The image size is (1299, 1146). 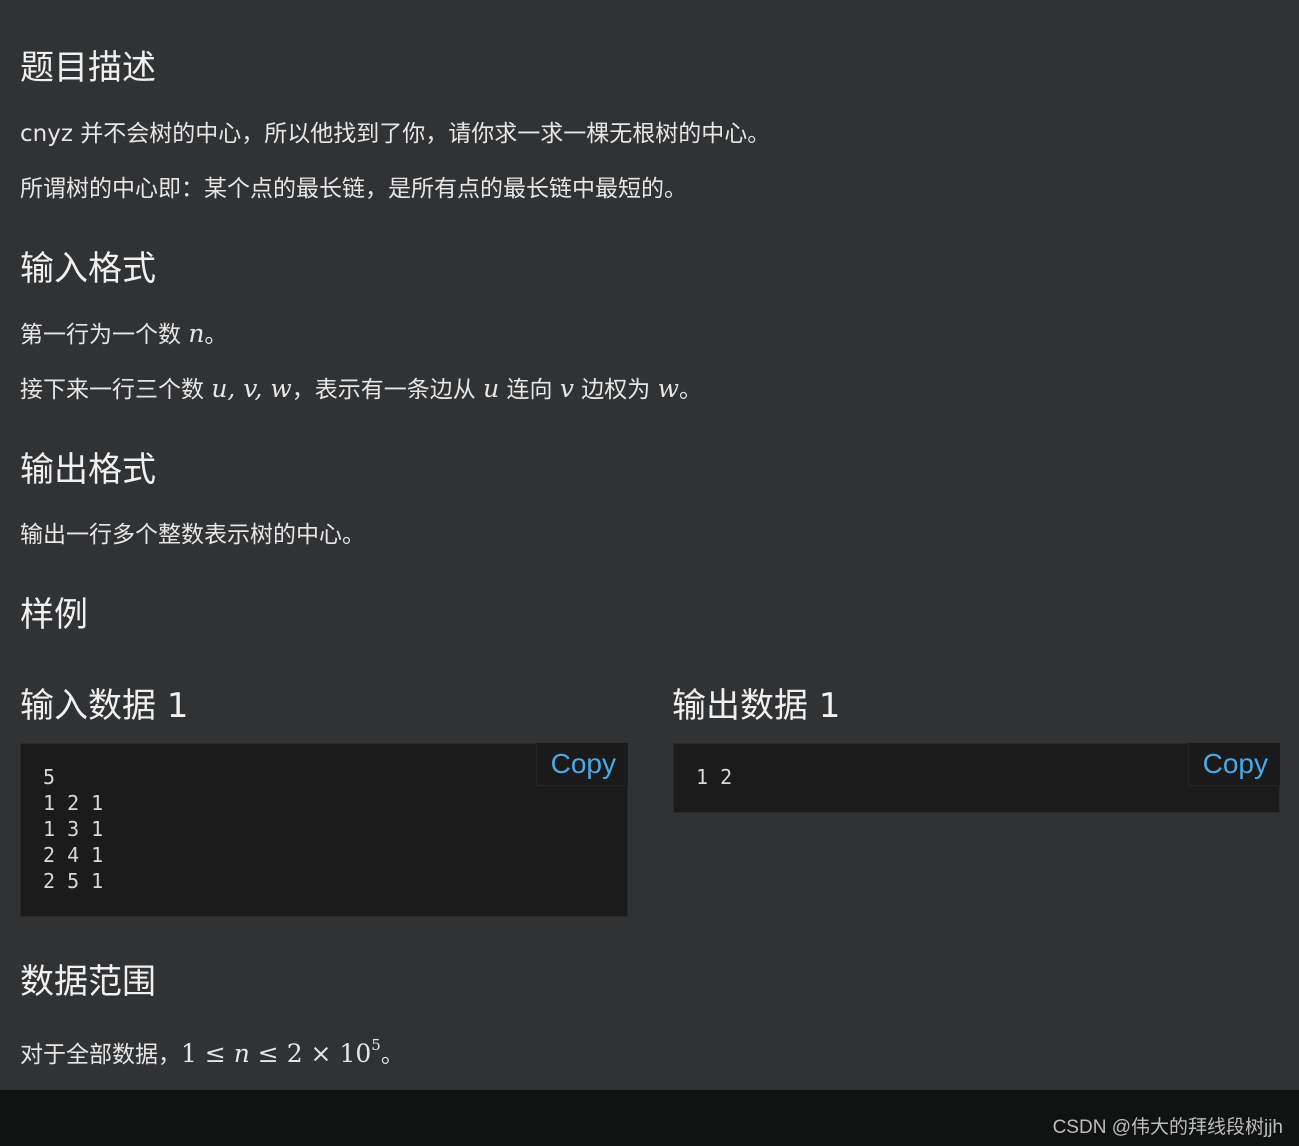 I want to click on input-format-line-1-end: 。, so click(x=216, y=335).